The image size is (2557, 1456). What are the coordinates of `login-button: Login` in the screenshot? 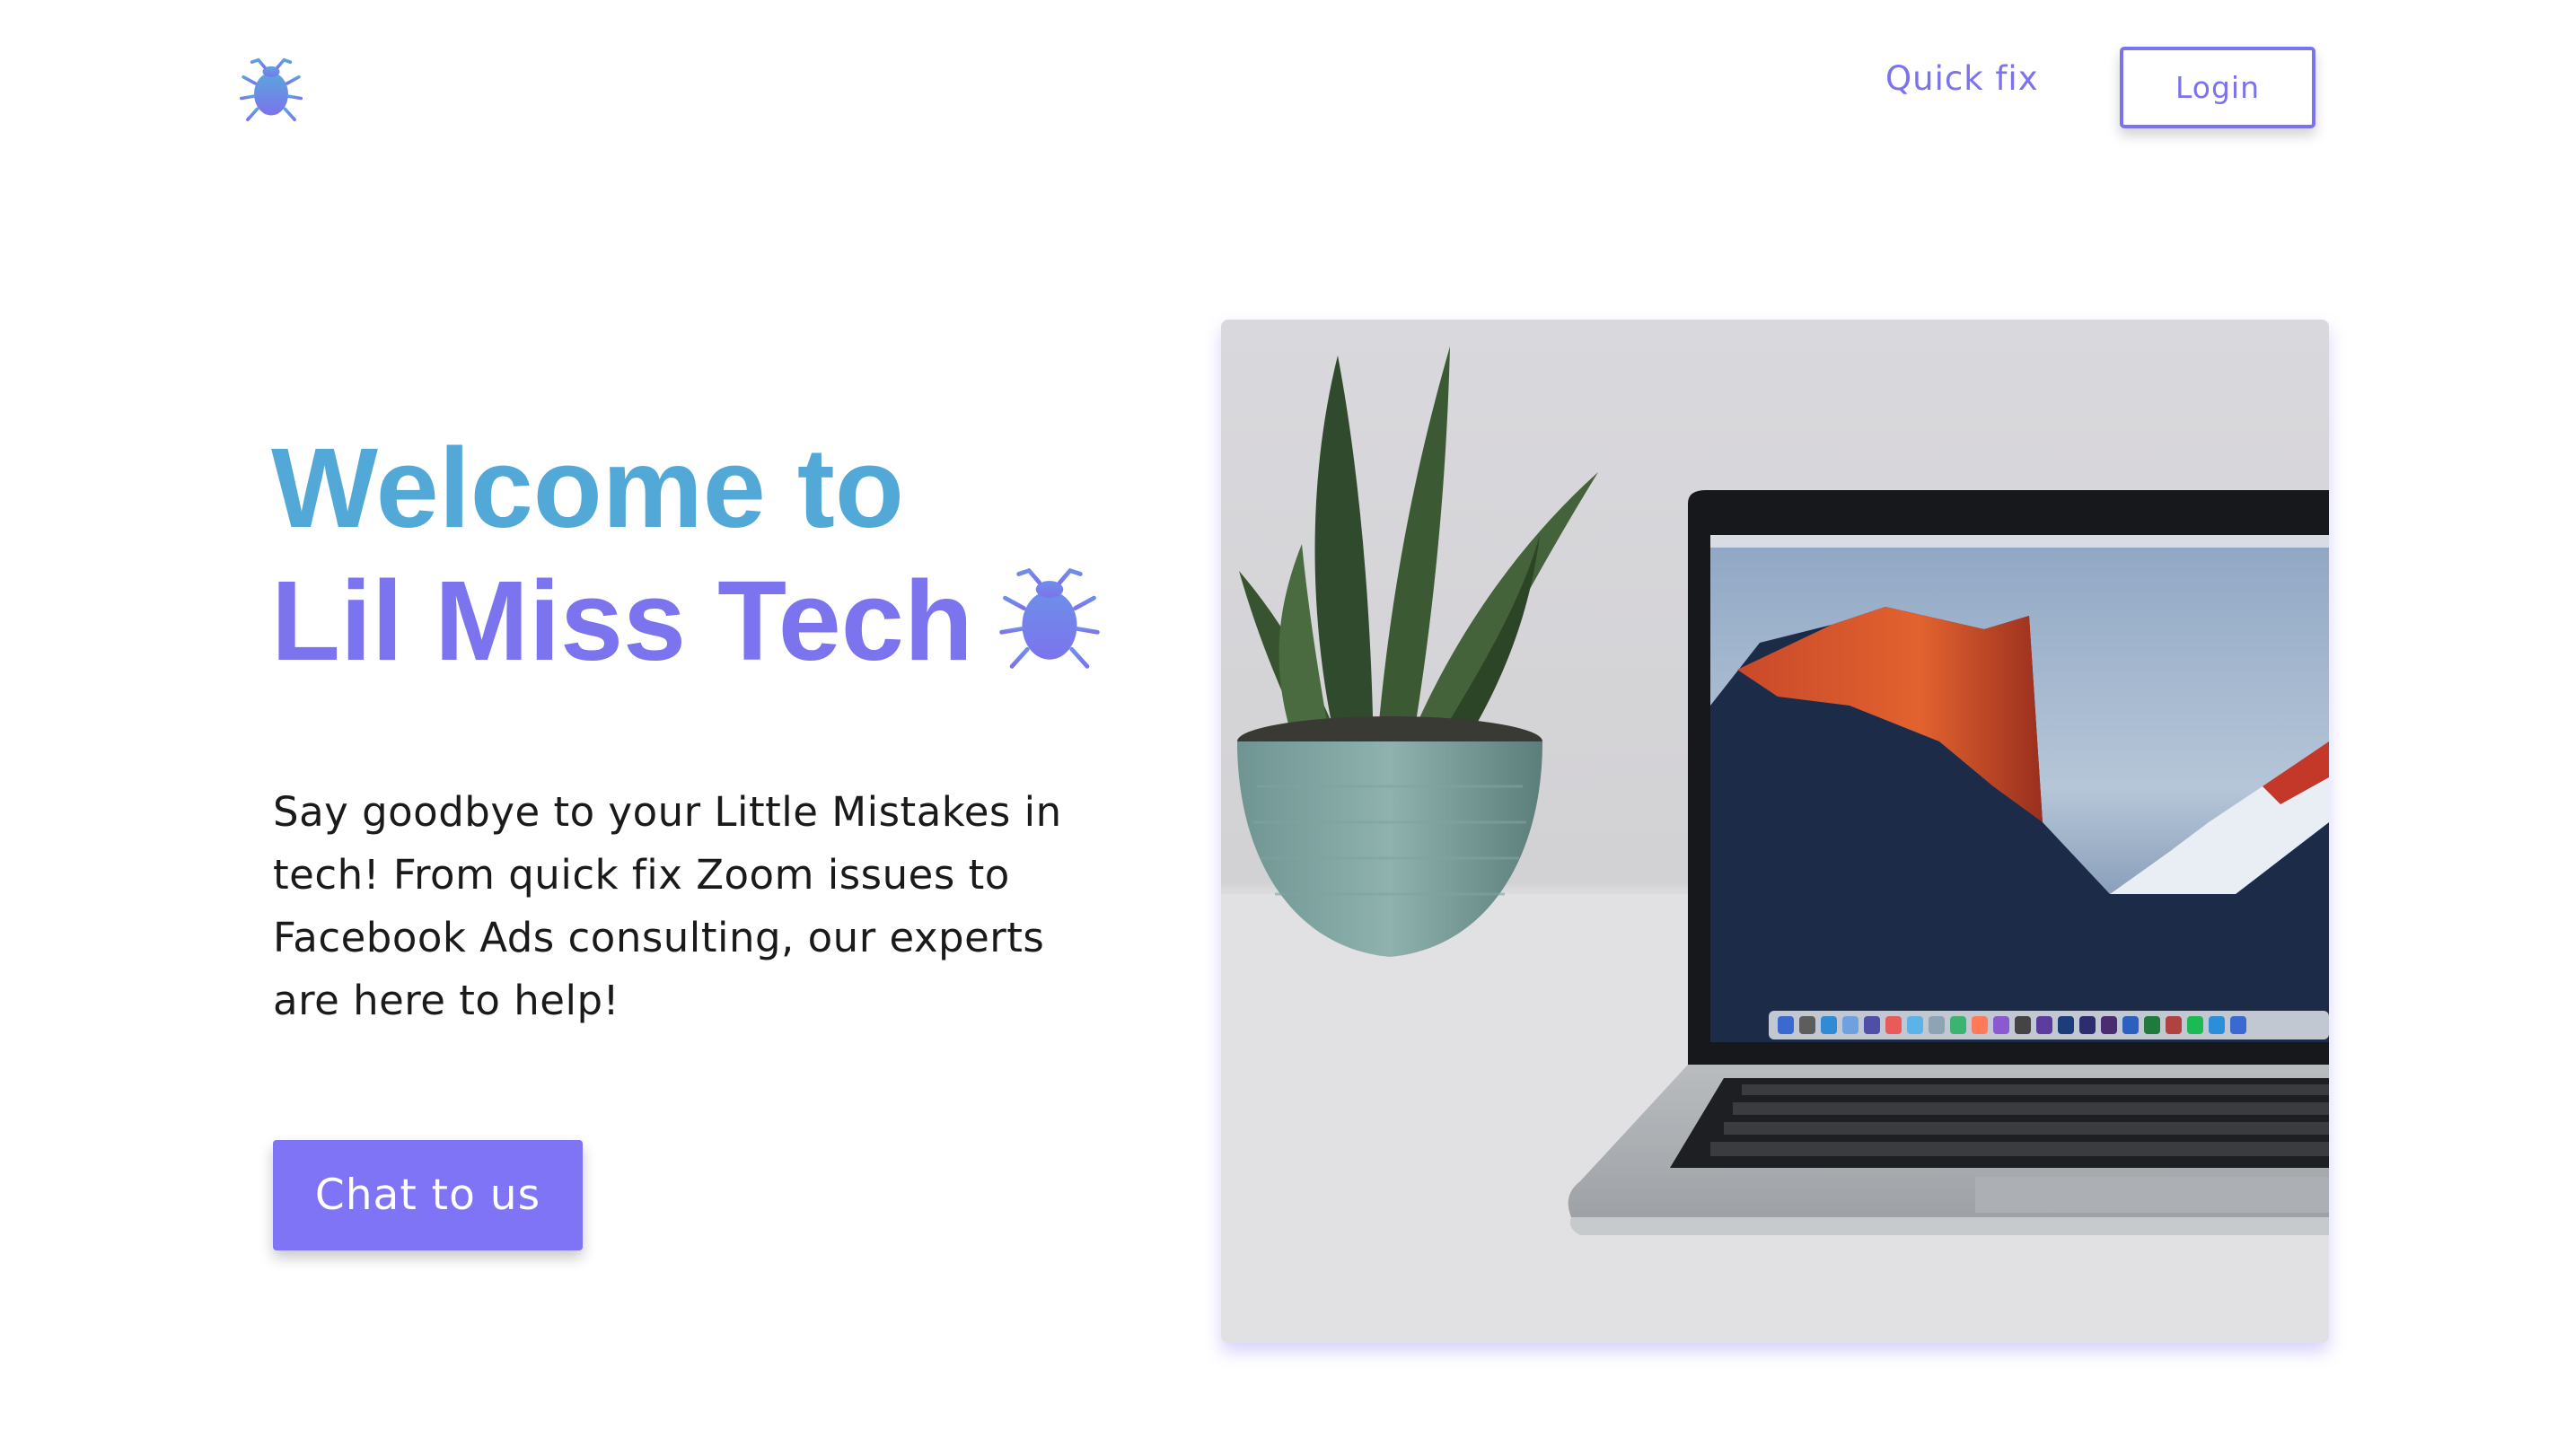 It's located at (2217, 88).